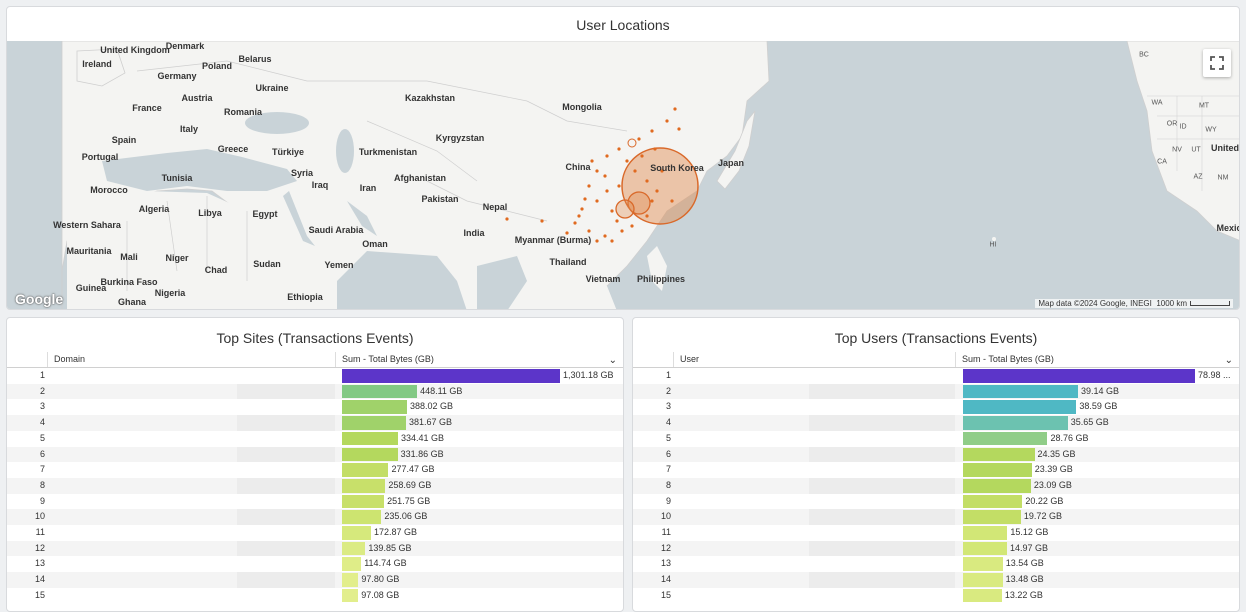 Image resolution: width=1246 pixels, height=612 pixels. Describe the element at coordinates (42, 390) in the screenshot. I see `row-rank: 2` at that location.